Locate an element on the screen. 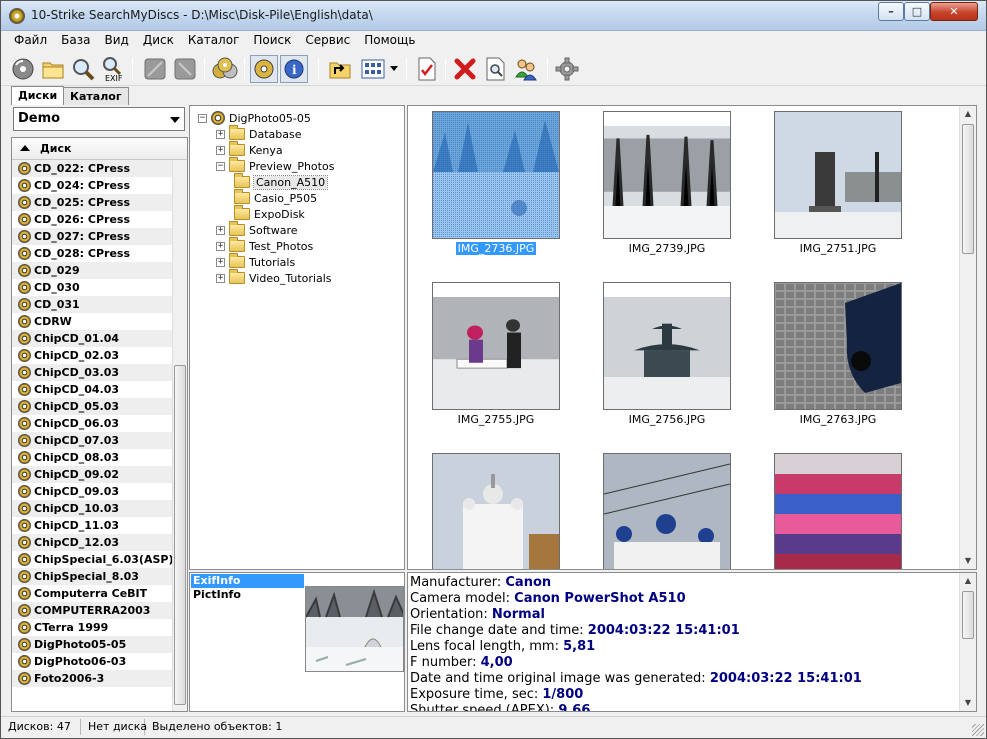 This screenshot has width=987, height=739. menu-view: Вид is located at coordinates (116, 41).